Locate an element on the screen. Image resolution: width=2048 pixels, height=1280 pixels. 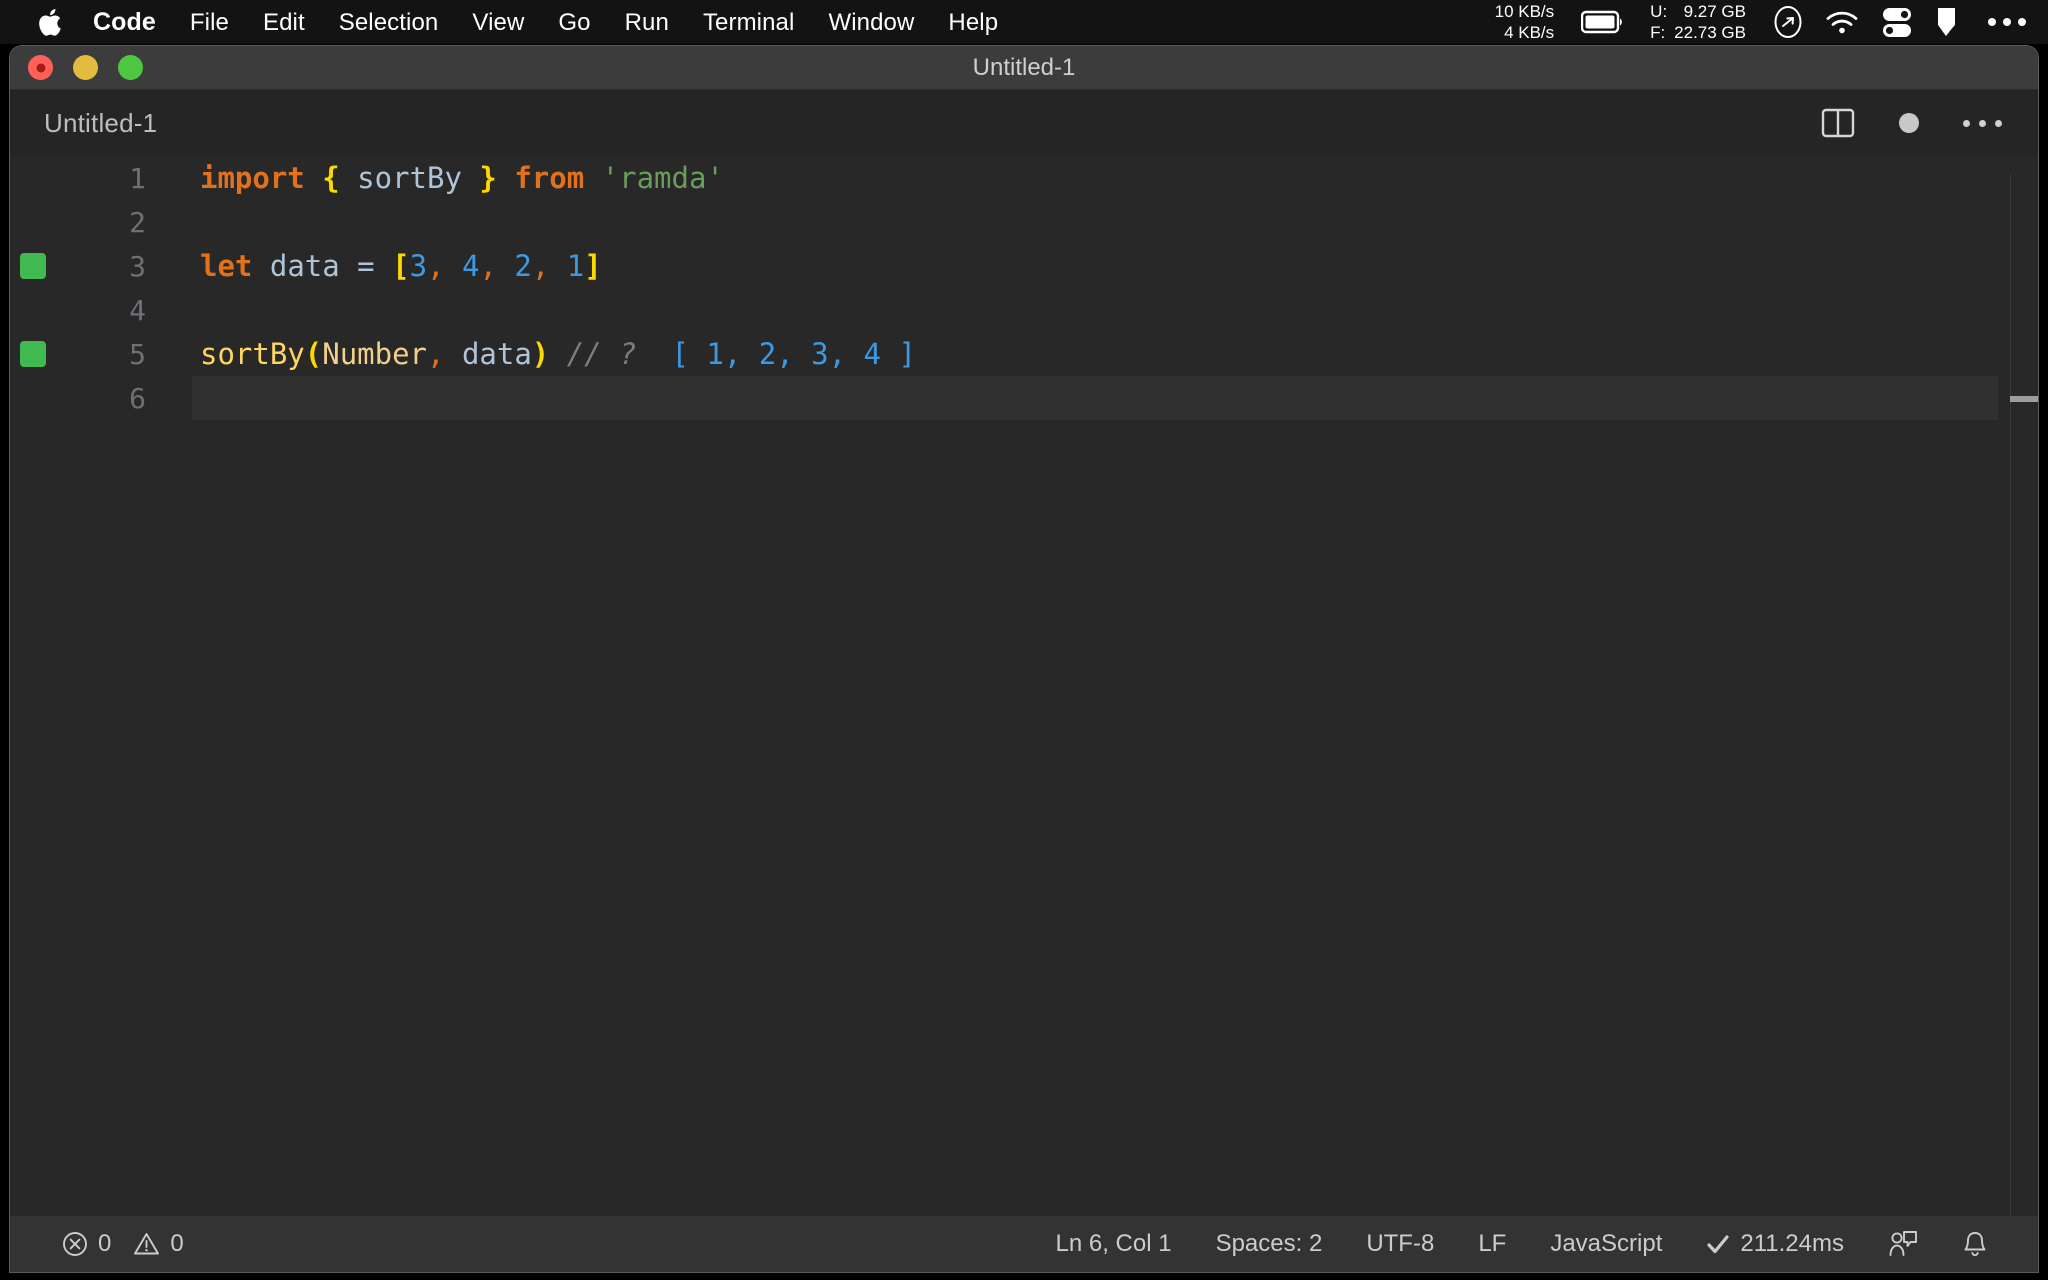
toggles-icon is located at coordinates (1897, 22).